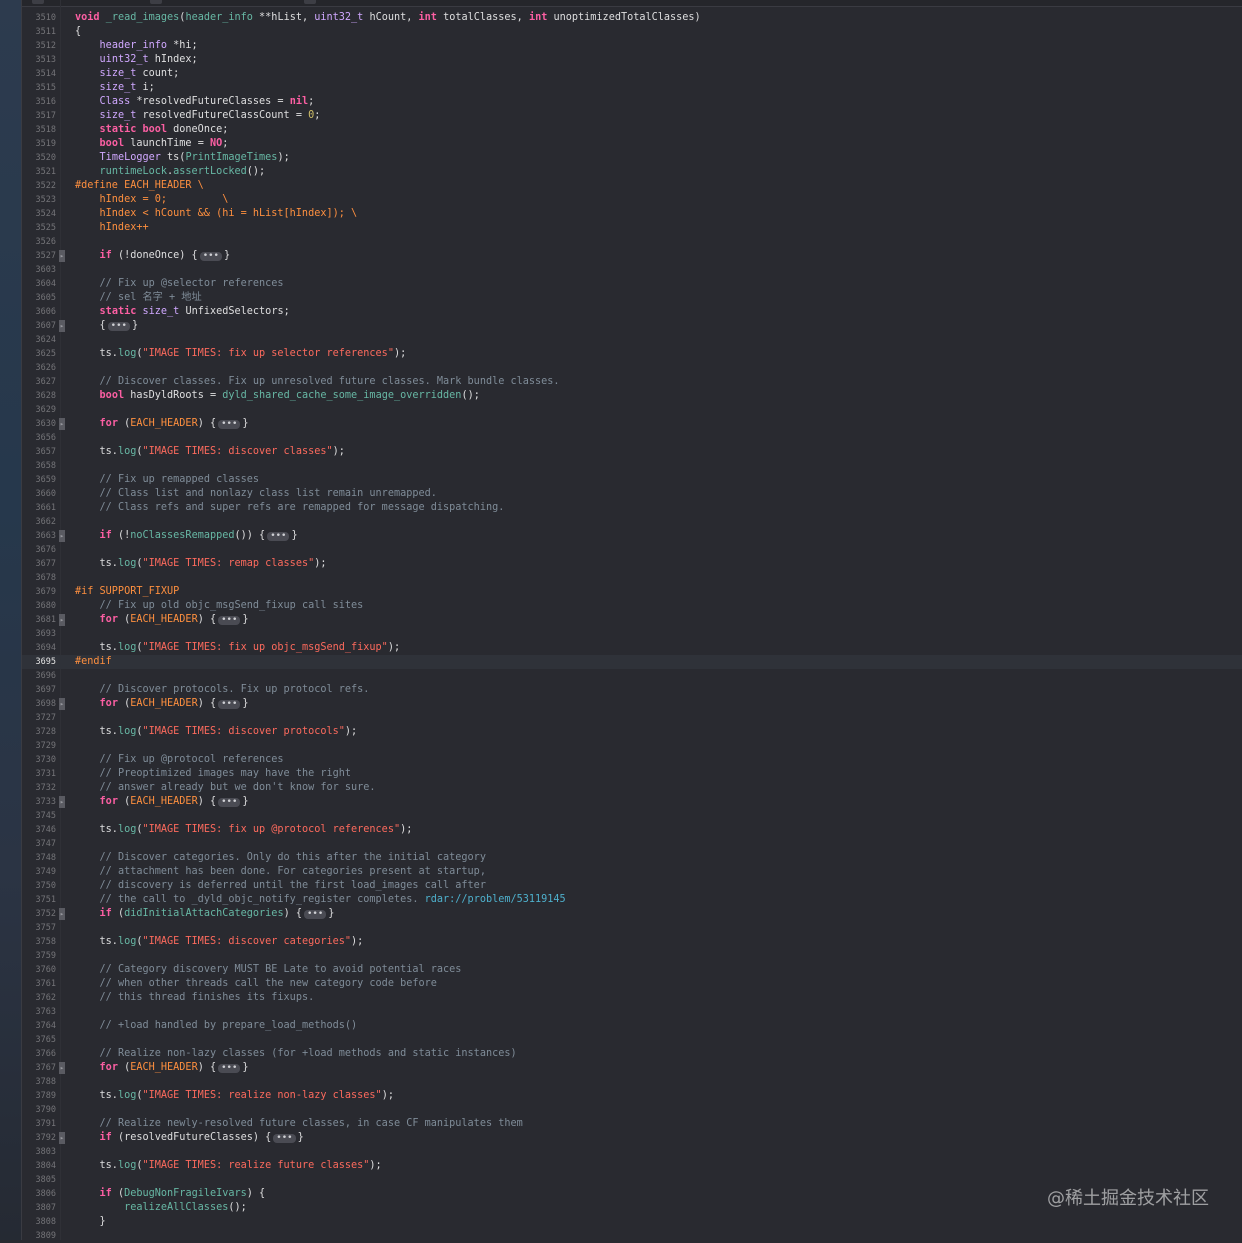 The image size is (1242, 1243). Describe the element at coordinates (632, 368) in the screenshot. I see `code-line: 3626` at that location.